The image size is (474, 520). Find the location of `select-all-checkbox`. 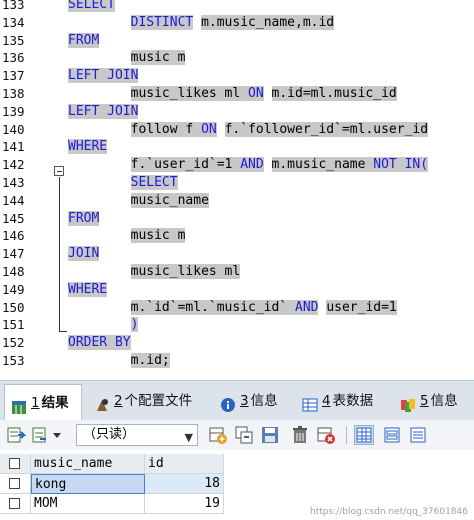

select-all-checkbox is located at coordinates (14, 463).